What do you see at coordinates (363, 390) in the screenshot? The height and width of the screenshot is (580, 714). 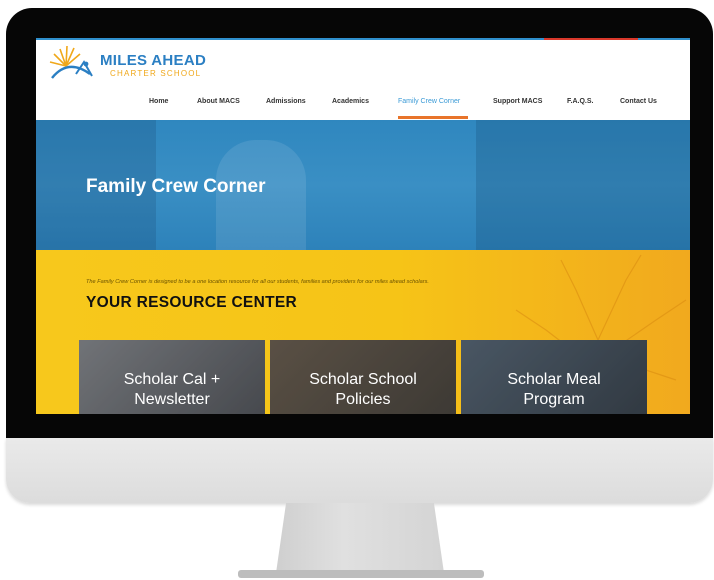 I see `card-title: Scholar School Policies` at bounding box center [363, 390].